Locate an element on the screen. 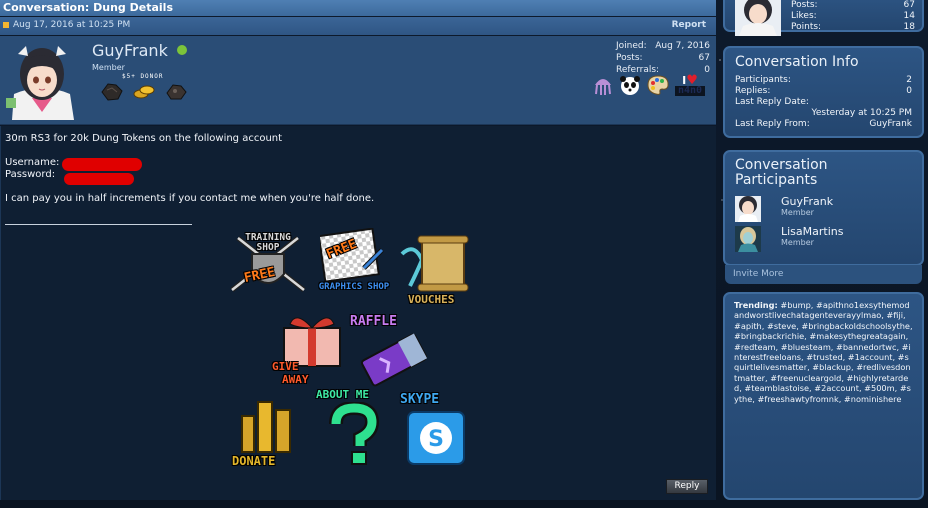  participant-name: LisaMartins is located at coordinates (812, 232).